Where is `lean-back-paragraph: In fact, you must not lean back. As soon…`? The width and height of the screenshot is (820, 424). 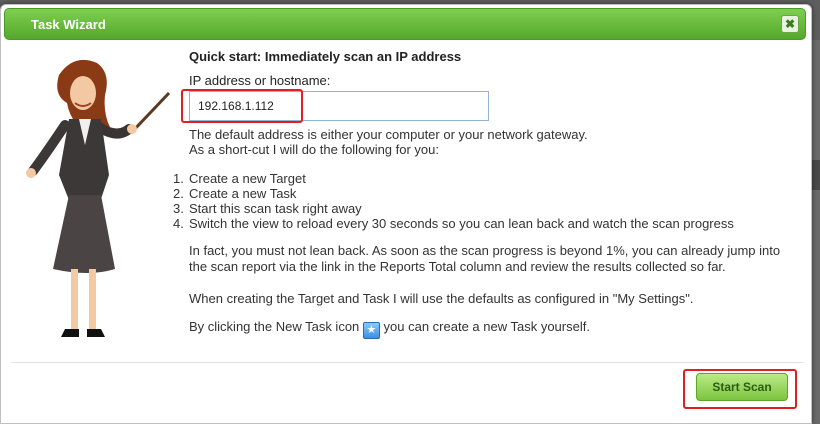
lean-back-paragraph: In fact, you must not lean back. As soon… is located at coordinates (485, 258).